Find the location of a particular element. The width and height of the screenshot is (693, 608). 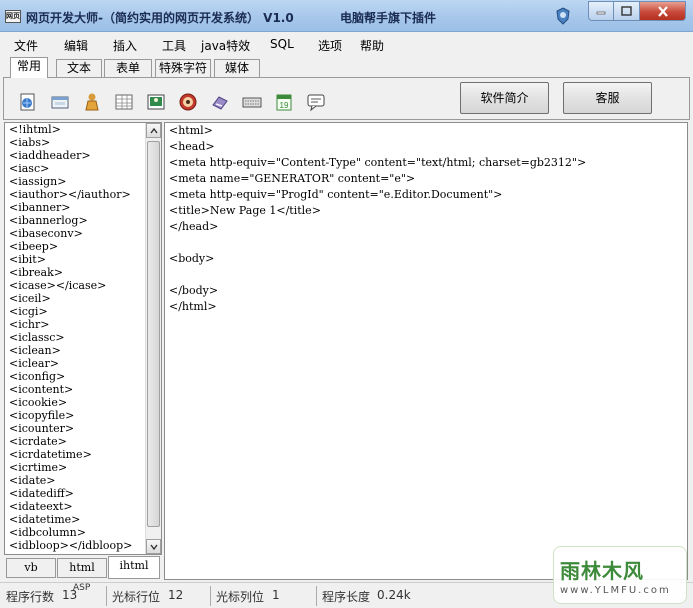

menu-edit: 编辑 is located at coordinates (76, 45).